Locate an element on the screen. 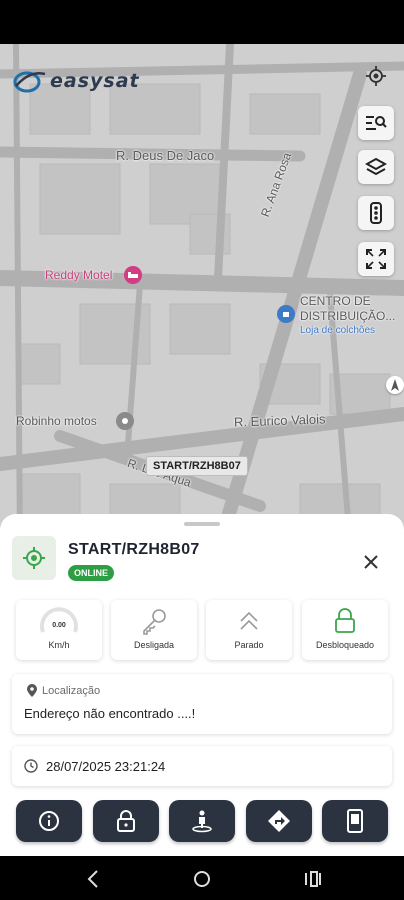 The width and height of the screenshot is (404, 900). padlock-icon is located at coordinates (345, 621).